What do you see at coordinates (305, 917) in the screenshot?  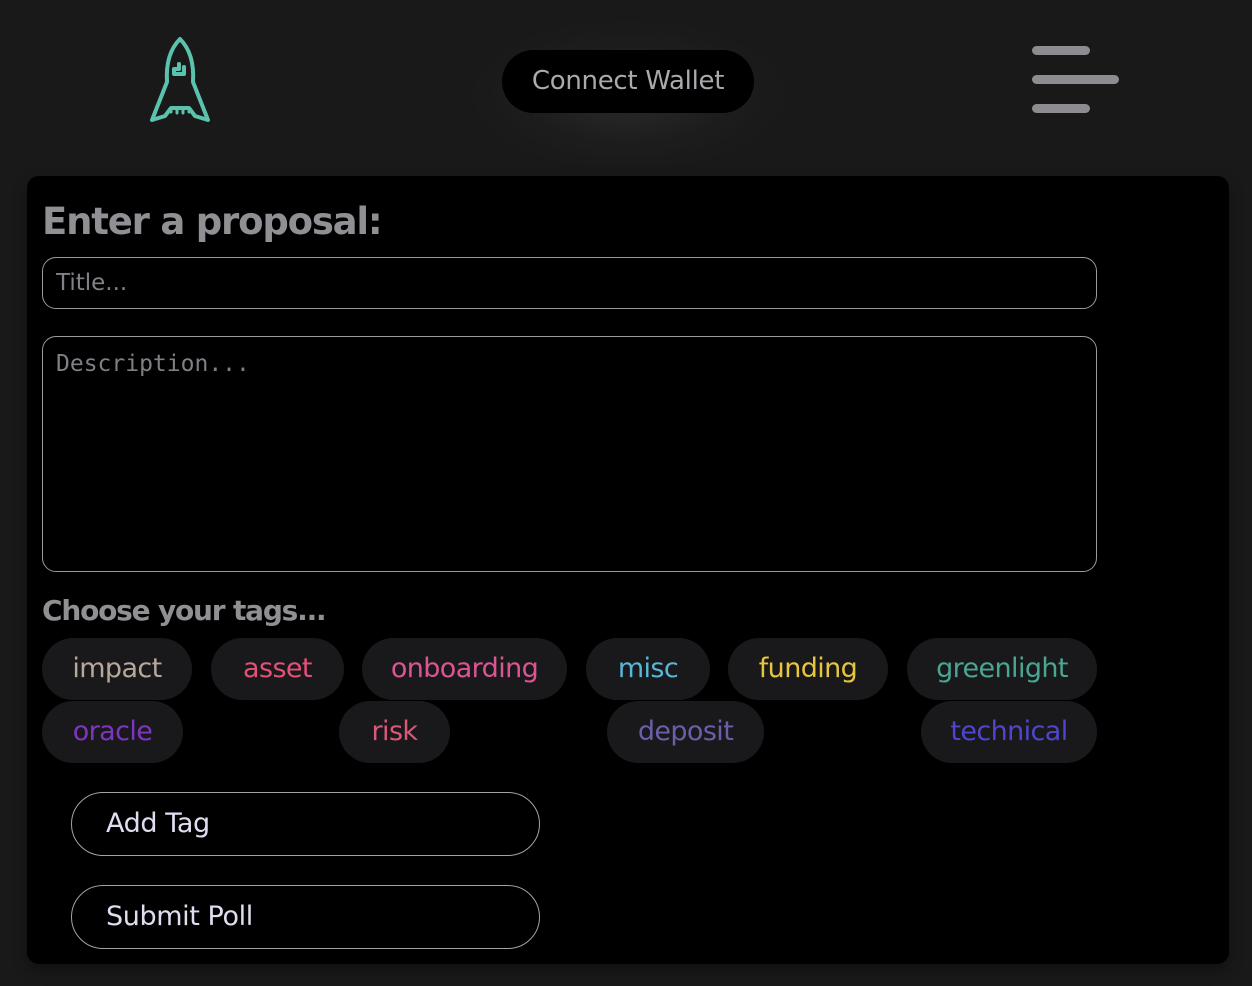 I see `submit-poll-button: Submit Poll` at bounding box center [305, 917].